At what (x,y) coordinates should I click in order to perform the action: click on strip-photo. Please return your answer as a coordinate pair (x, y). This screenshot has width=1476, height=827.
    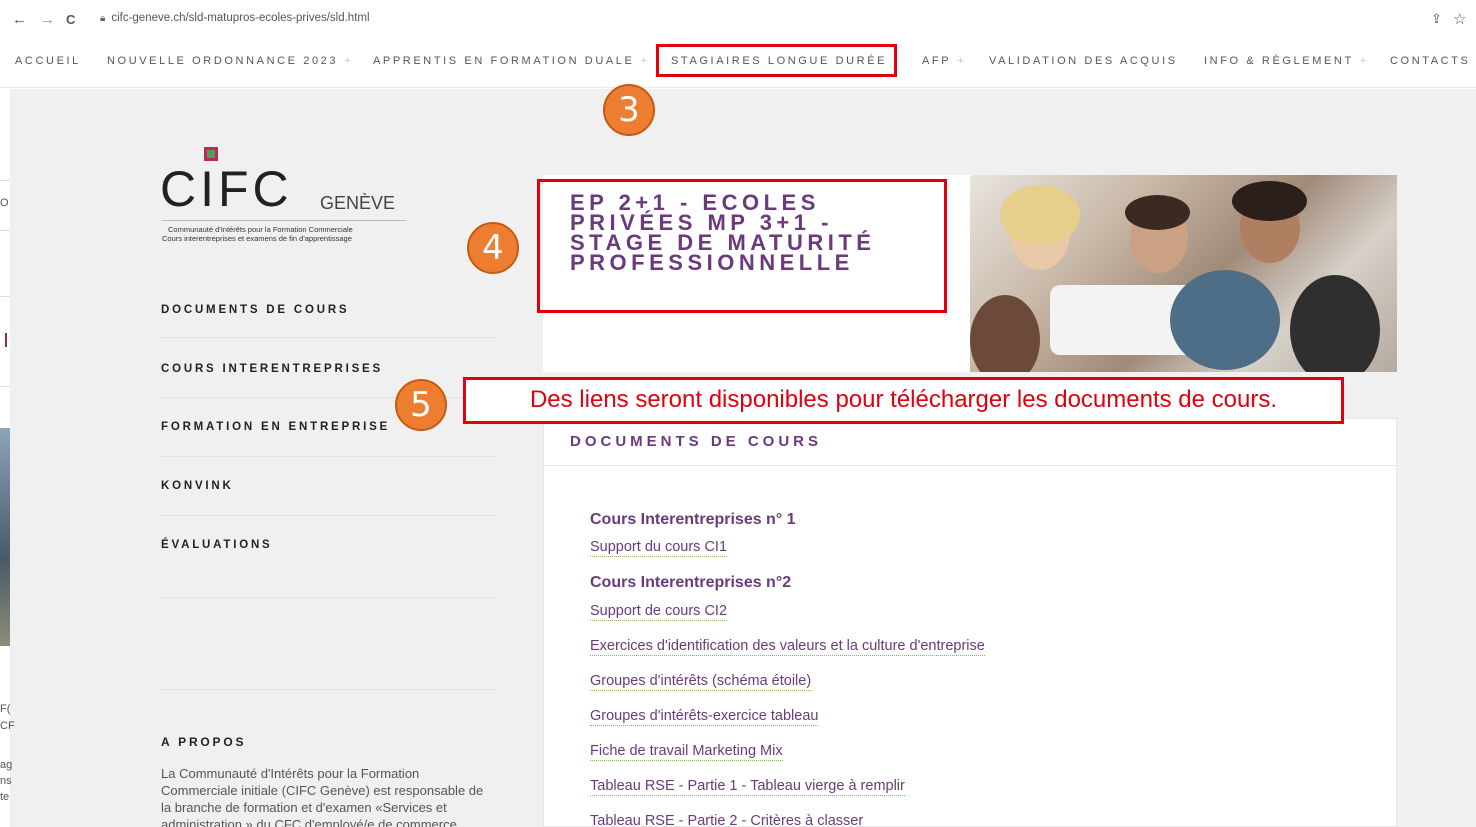
    Looking at the image, I should click on (5, 537).